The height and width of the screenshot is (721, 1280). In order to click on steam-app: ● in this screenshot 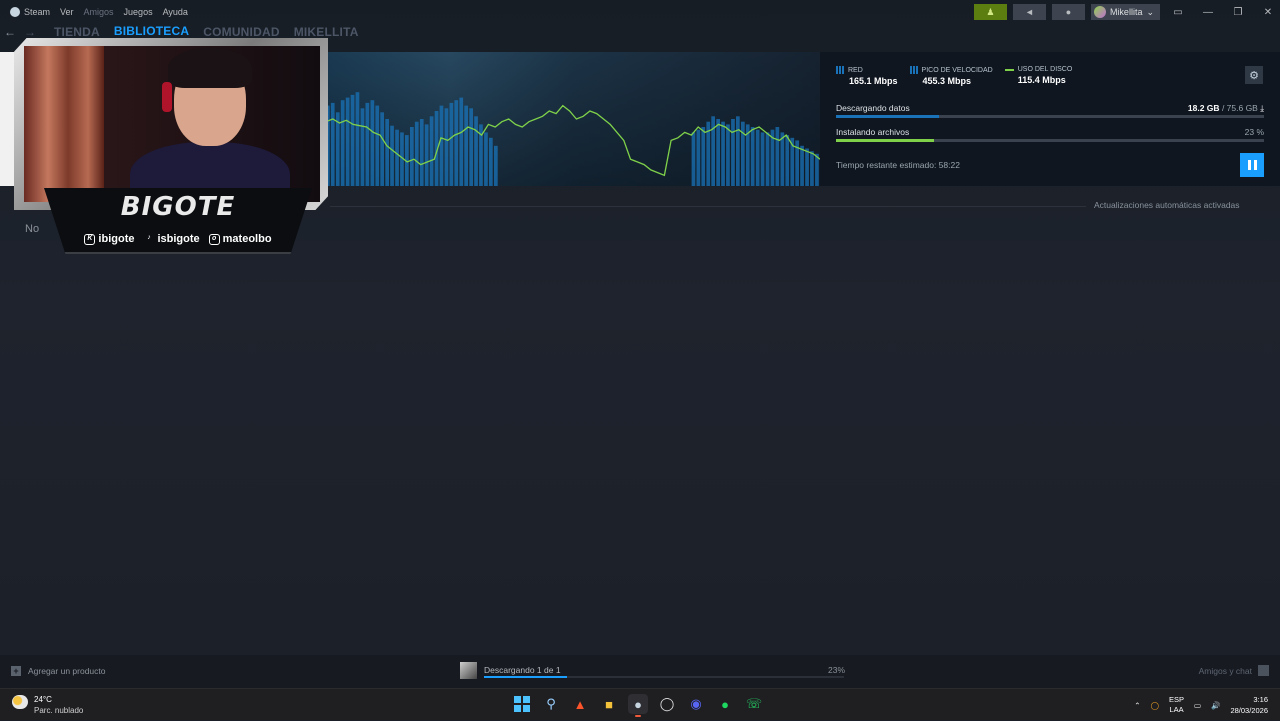, I will do `click(638, 705)`.